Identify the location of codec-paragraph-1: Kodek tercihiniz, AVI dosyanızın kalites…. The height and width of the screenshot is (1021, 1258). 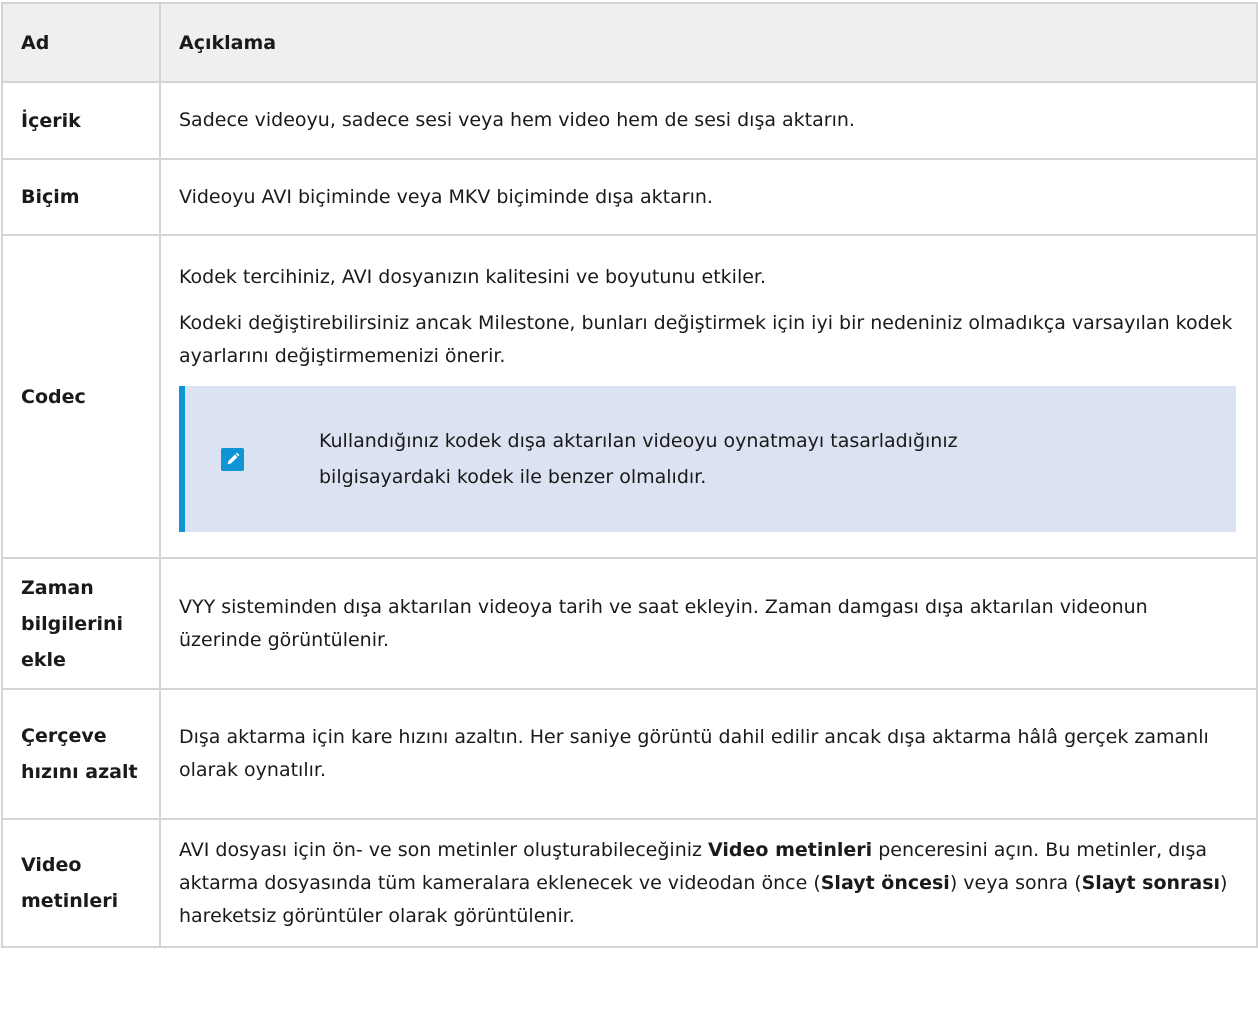
(473, 277).